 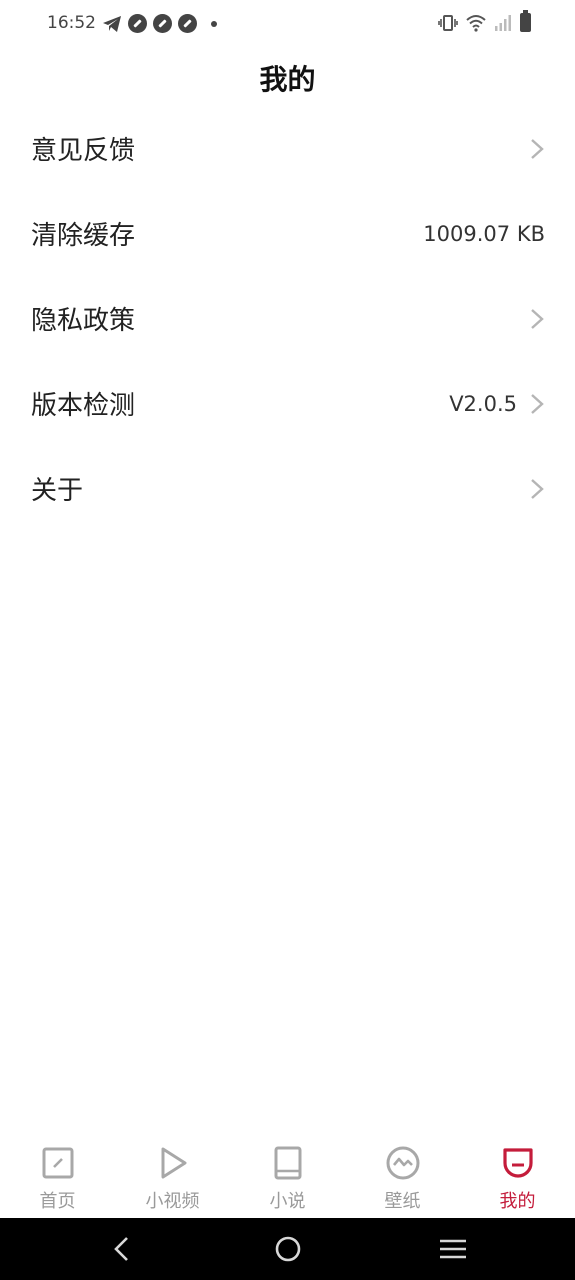 I want to click on back-icon, so click(x=122, y=1249).